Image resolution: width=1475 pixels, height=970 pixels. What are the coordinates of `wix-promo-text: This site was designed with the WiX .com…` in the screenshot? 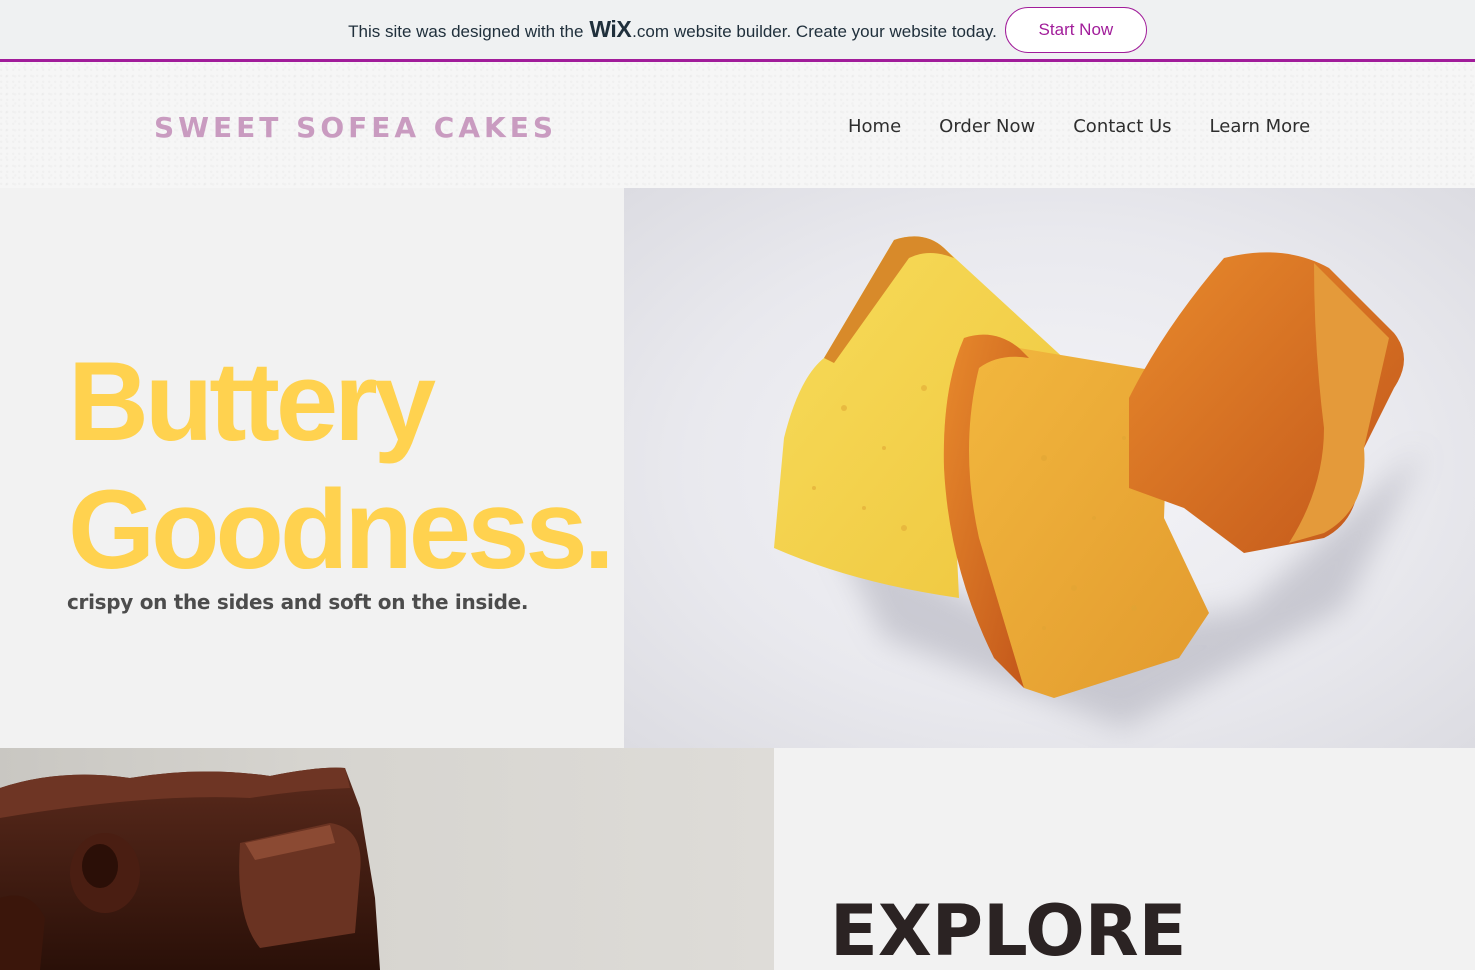 It's located at (672, 29).